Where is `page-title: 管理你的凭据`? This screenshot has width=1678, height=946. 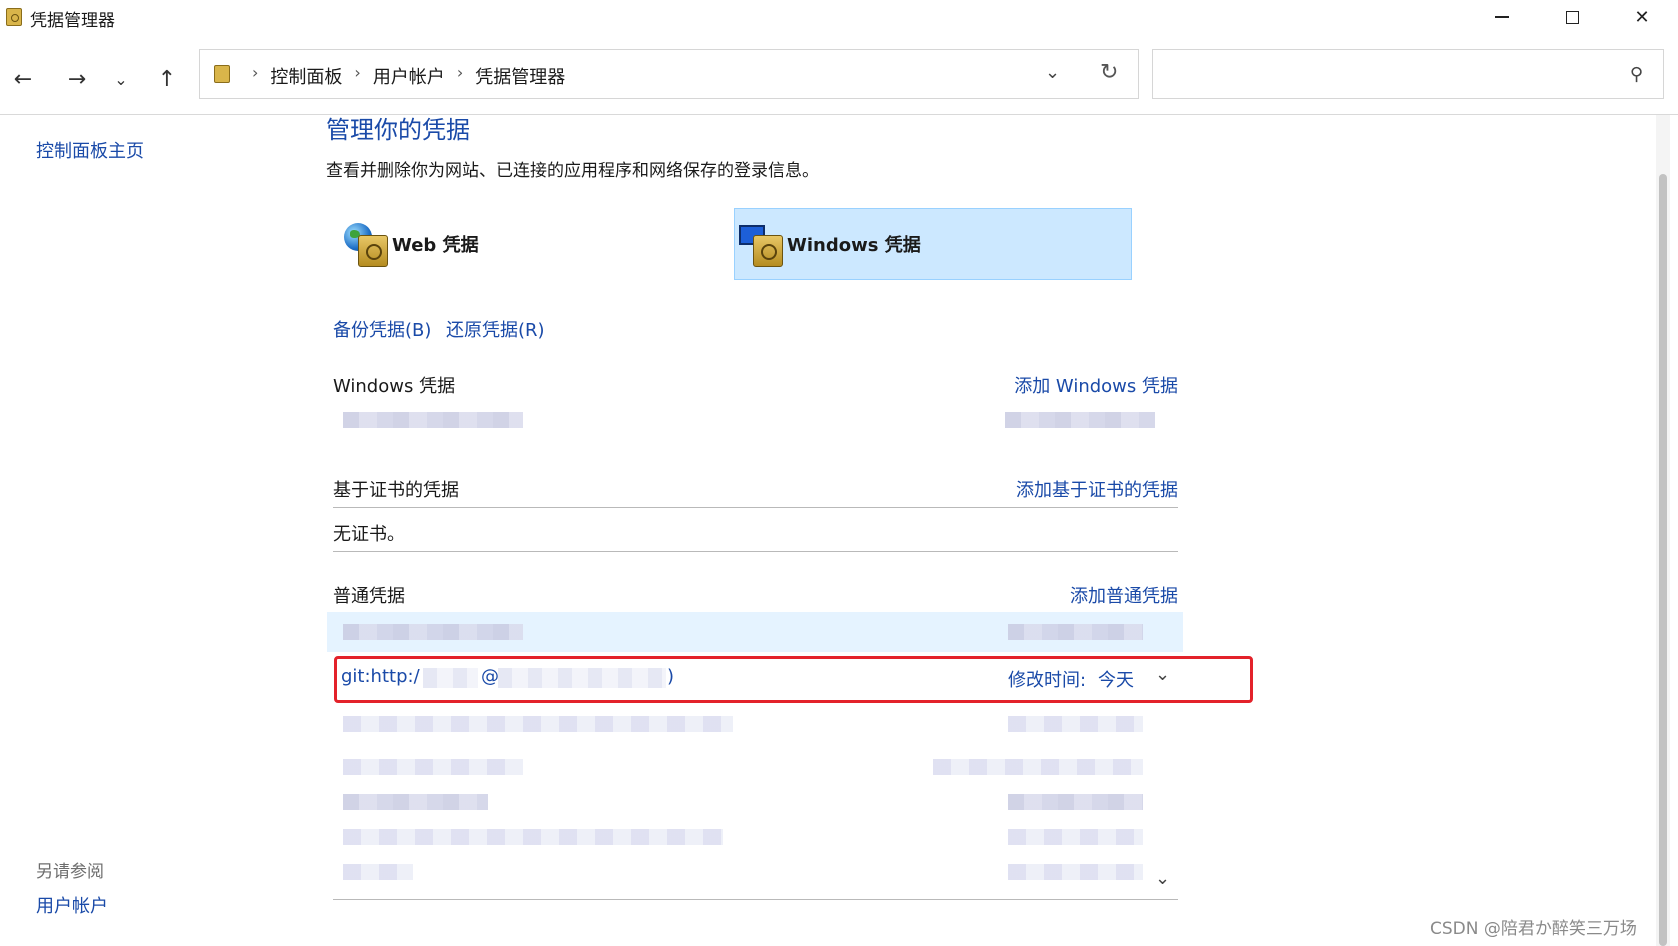 page-title: 管理你的凭据 is located at coordinates (398, 130).